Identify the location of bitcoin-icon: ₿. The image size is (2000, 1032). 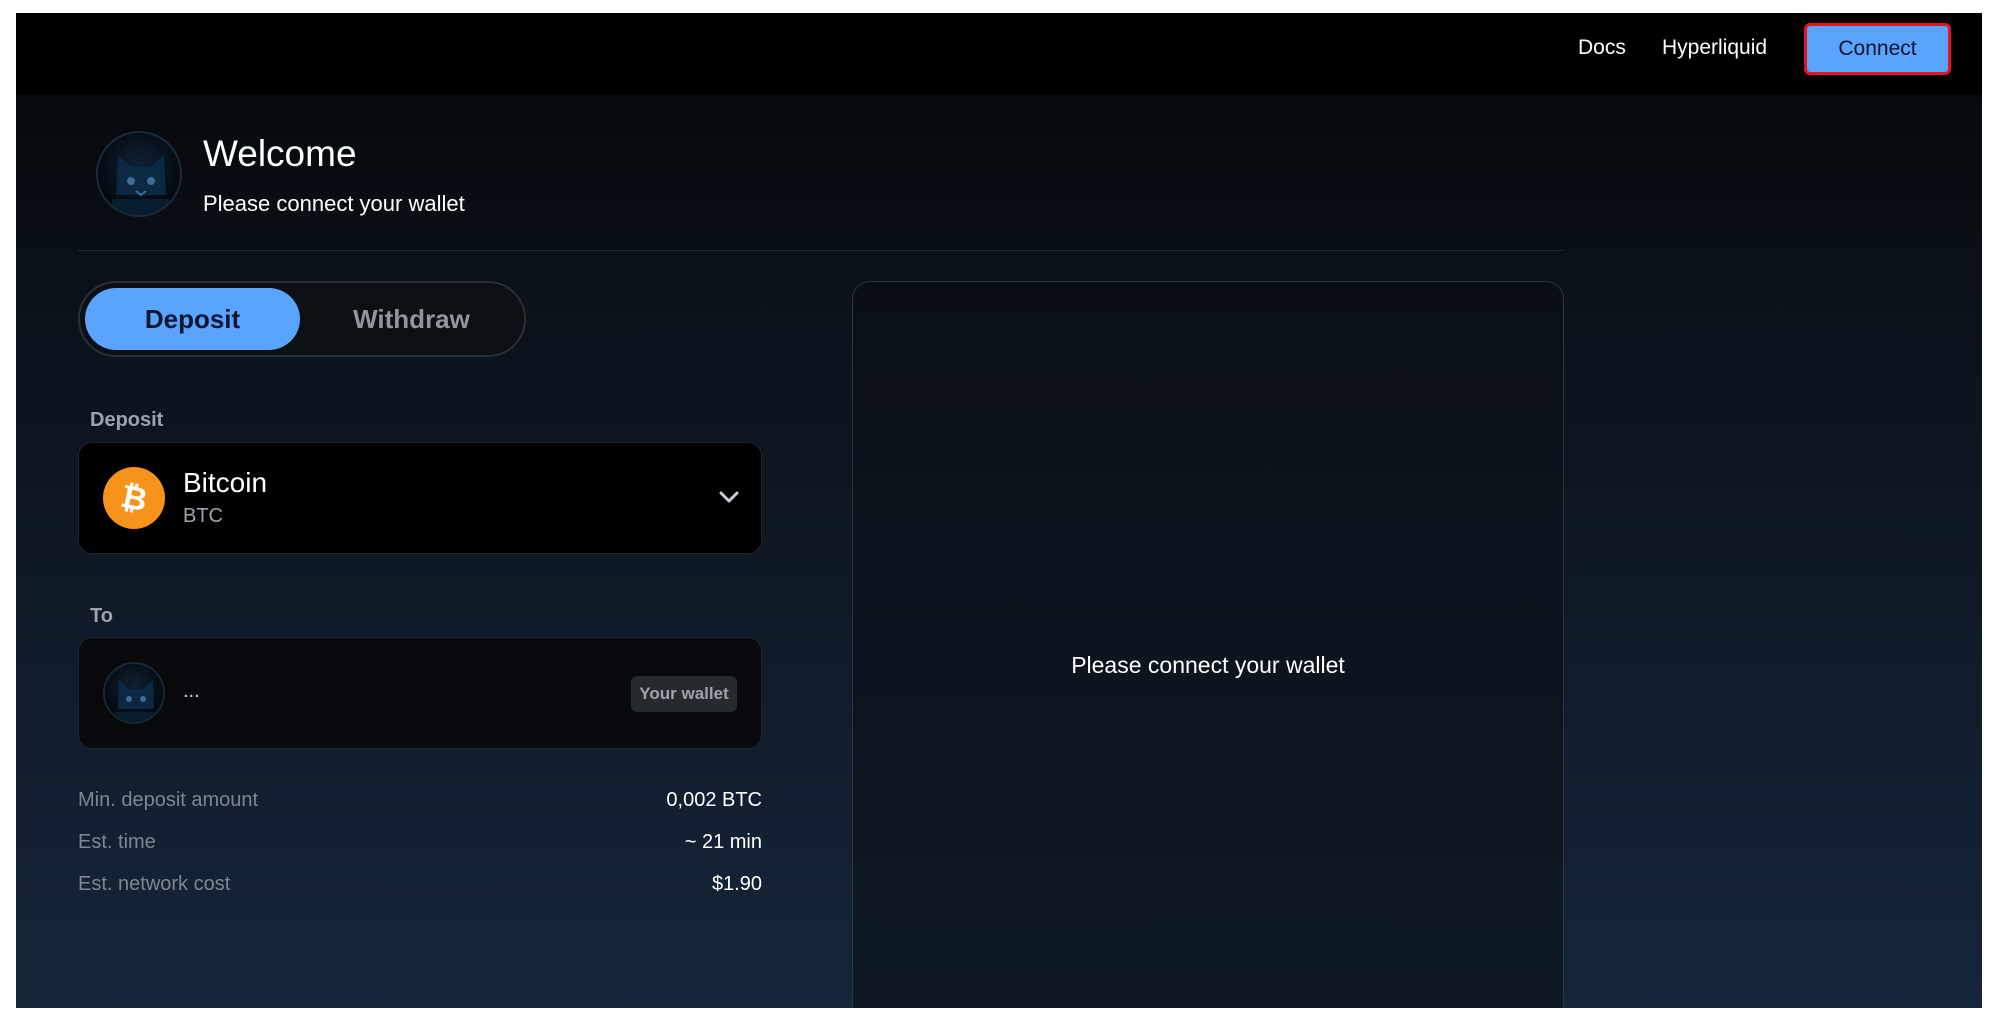
(134, 498).